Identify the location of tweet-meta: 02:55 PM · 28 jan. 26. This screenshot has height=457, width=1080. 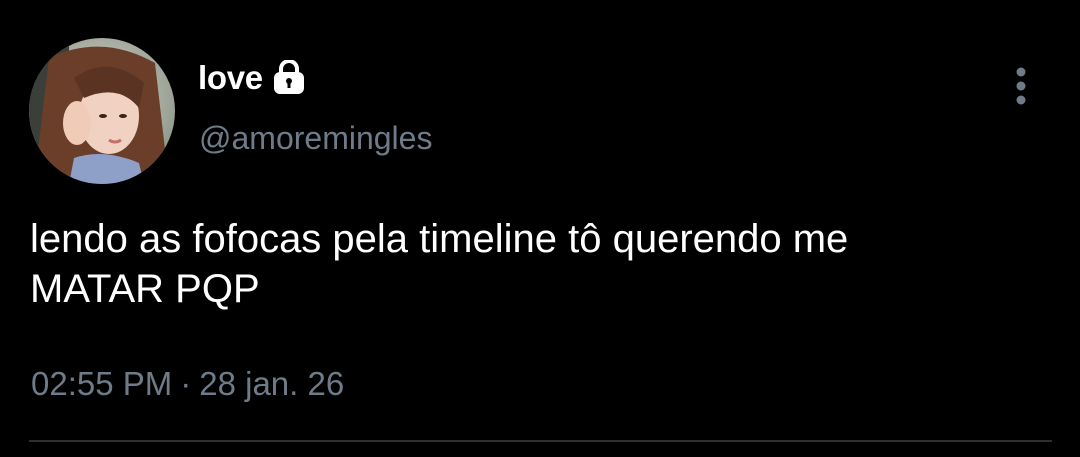
(187, 384).